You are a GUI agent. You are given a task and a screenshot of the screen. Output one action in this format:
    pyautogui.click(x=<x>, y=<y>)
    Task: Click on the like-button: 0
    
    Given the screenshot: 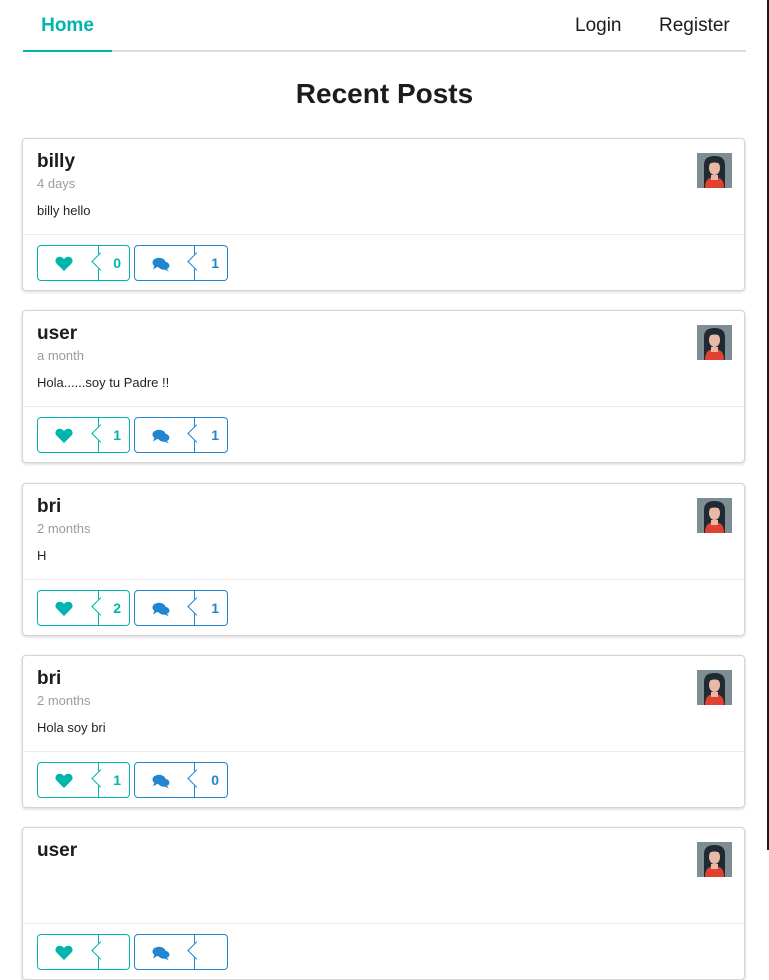 What is the action you would take?
    pyautogui.click(x=83, y=263)
    